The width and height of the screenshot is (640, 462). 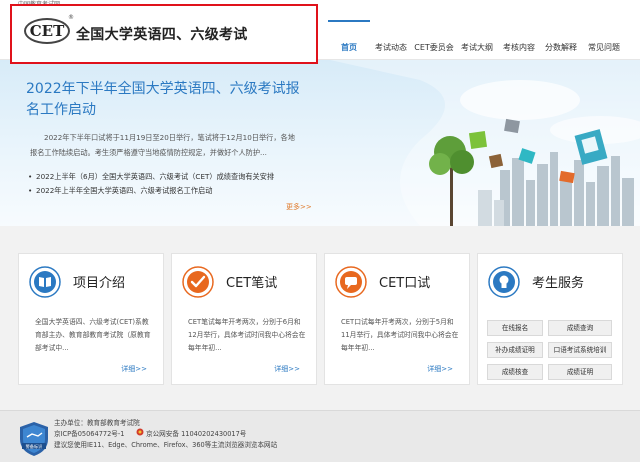 What do you see at coordinates (166, 100) in the screenshot?
I see `hero-title: 2022年下半年全国大学英语四、六级考试报名工作启动` at bounding box center [166, 100].